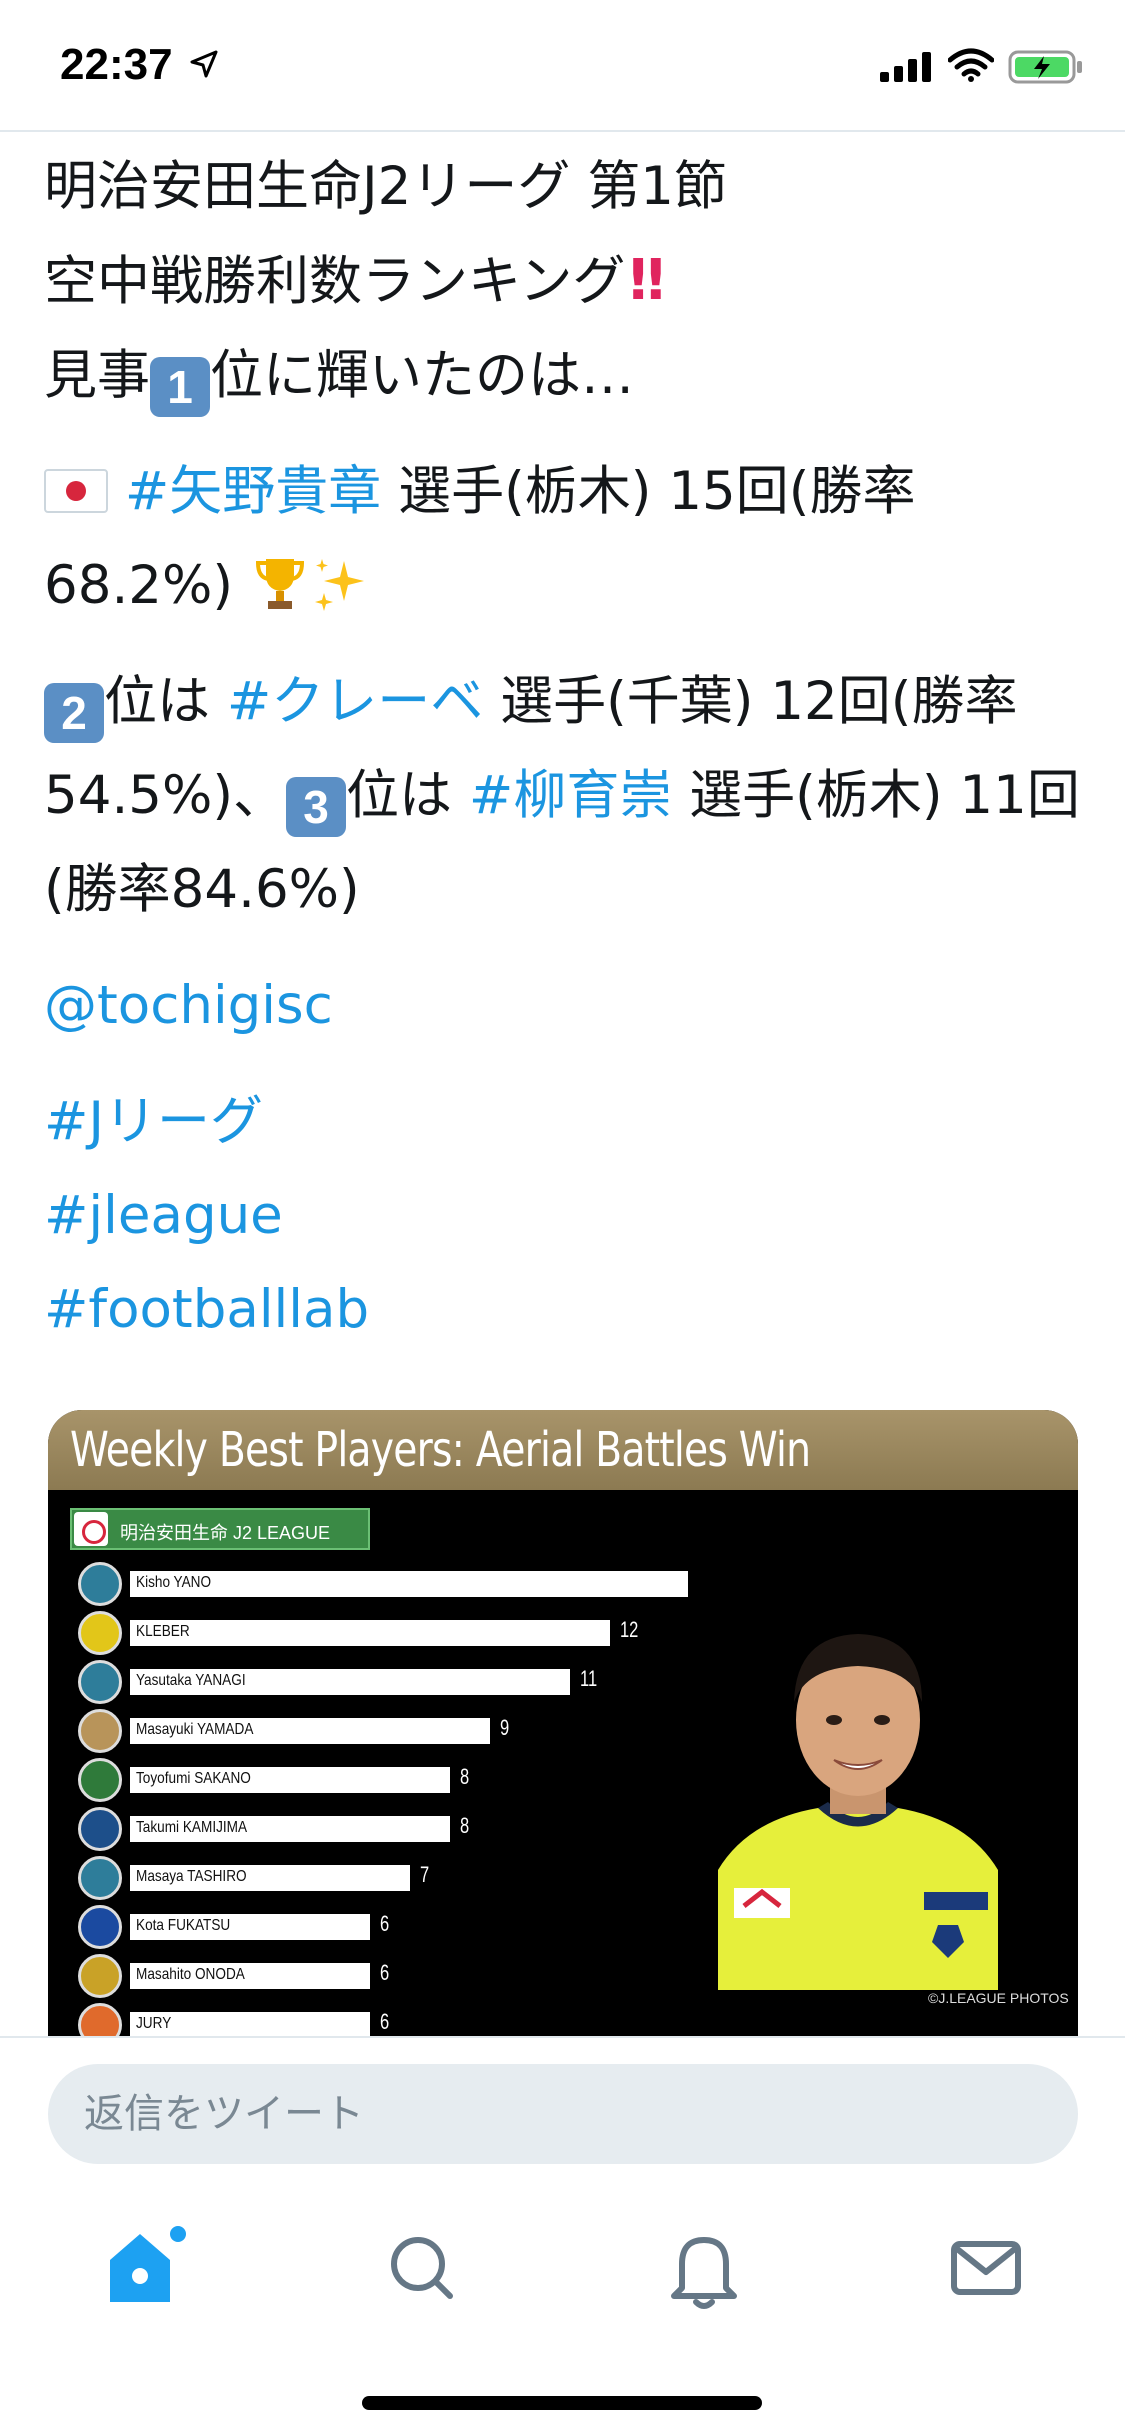 This screenshot has width=1125, height=2436. I want to click on double-exclamation-icon: !!, so click(646, 280).